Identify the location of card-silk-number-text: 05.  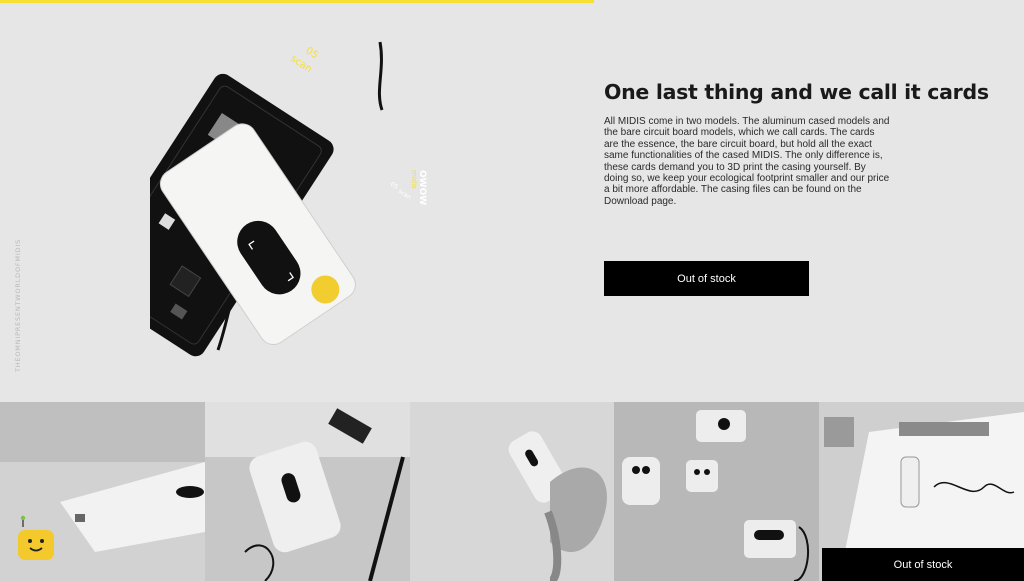
(394, 186).